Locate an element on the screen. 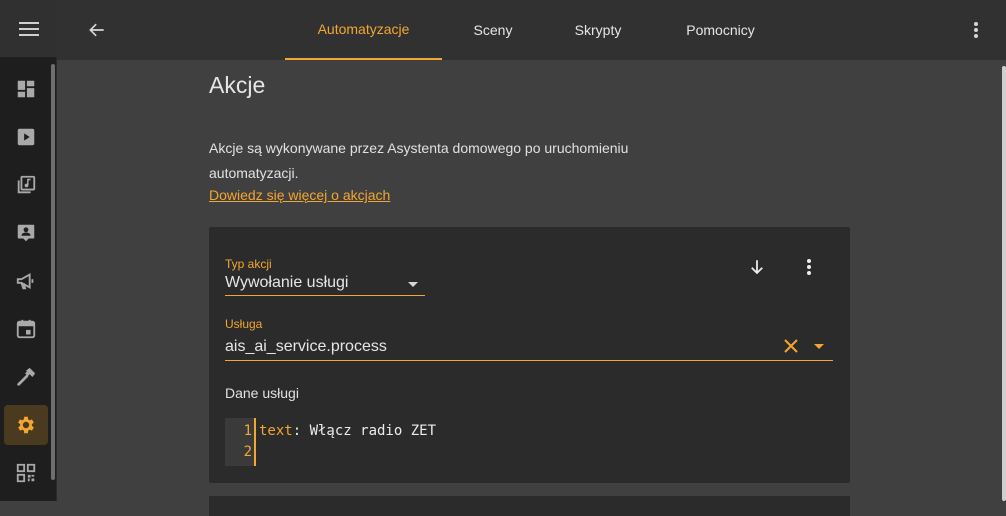 The height and width of the screenshot is (516, 1006). sidebar-item-overview is located at coordinates (26, 89).